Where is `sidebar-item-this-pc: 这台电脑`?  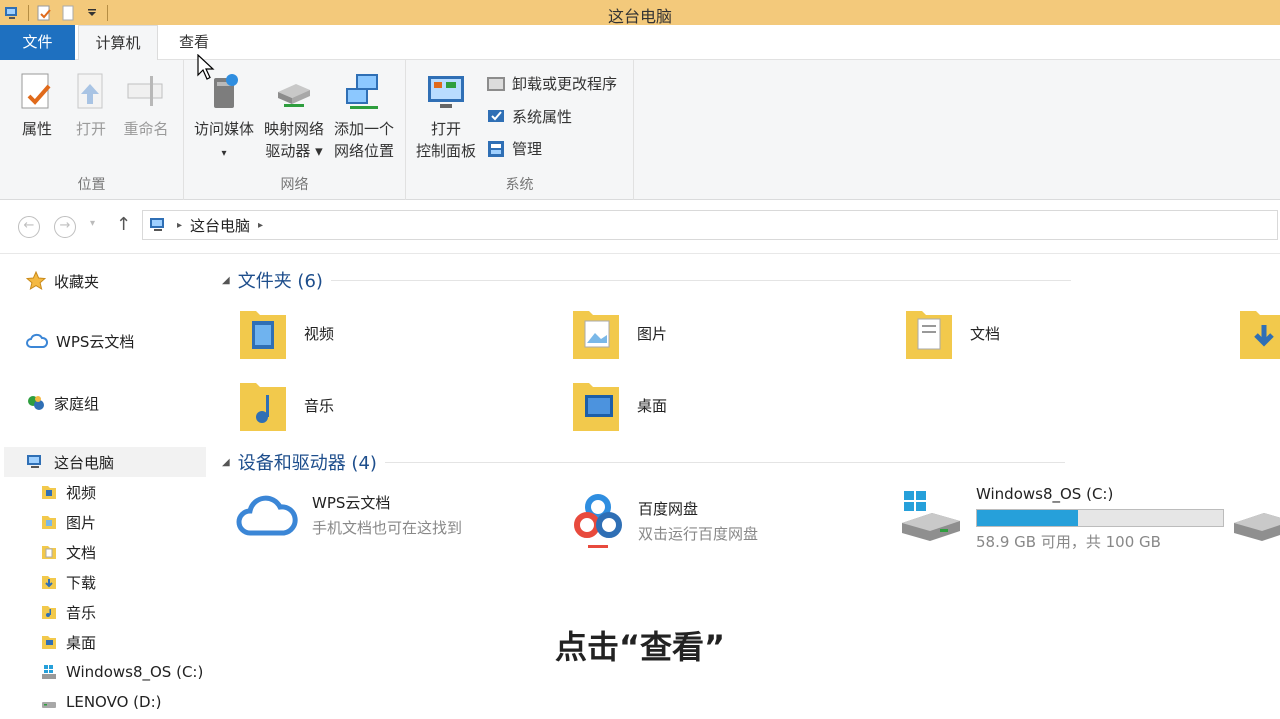 sidebar-item-this-pc: 这台电脑 is located at coordinates (70, 462).